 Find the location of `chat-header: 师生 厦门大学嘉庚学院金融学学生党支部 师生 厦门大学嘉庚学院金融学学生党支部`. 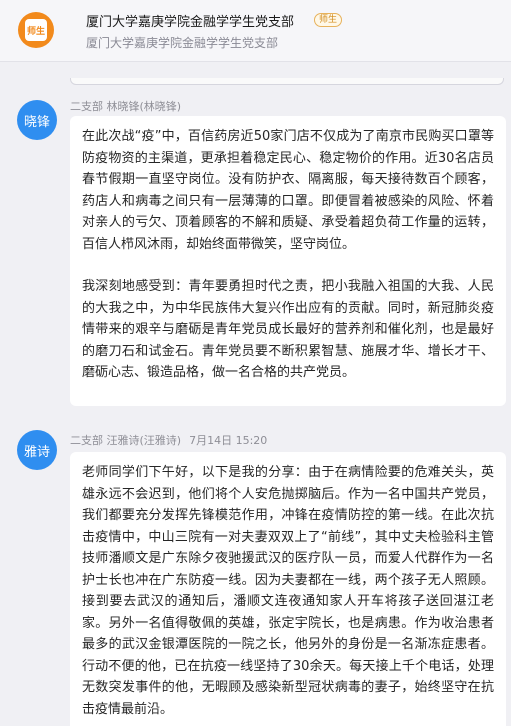

chat-header: 师生 厦门大学嘉庚学院金融学学生党支部 师生 厦门大学嘉庚学院金融学学生党支部 is located at coordinates (255, 31).